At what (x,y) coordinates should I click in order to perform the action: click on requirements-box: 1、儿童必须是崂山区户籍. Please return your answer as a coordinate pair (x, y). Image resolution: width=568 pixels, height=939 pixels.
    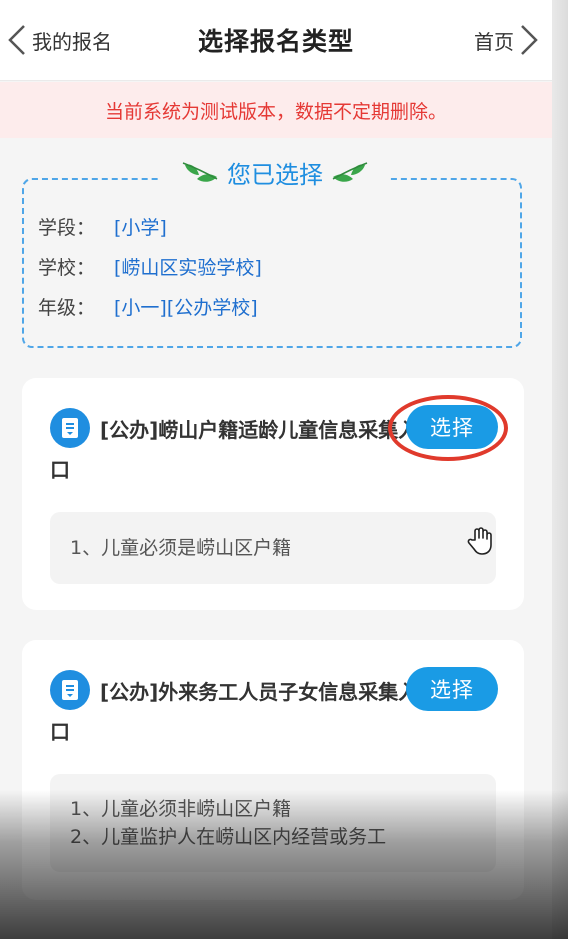
    Looking at the image, I should click on (273, 548).